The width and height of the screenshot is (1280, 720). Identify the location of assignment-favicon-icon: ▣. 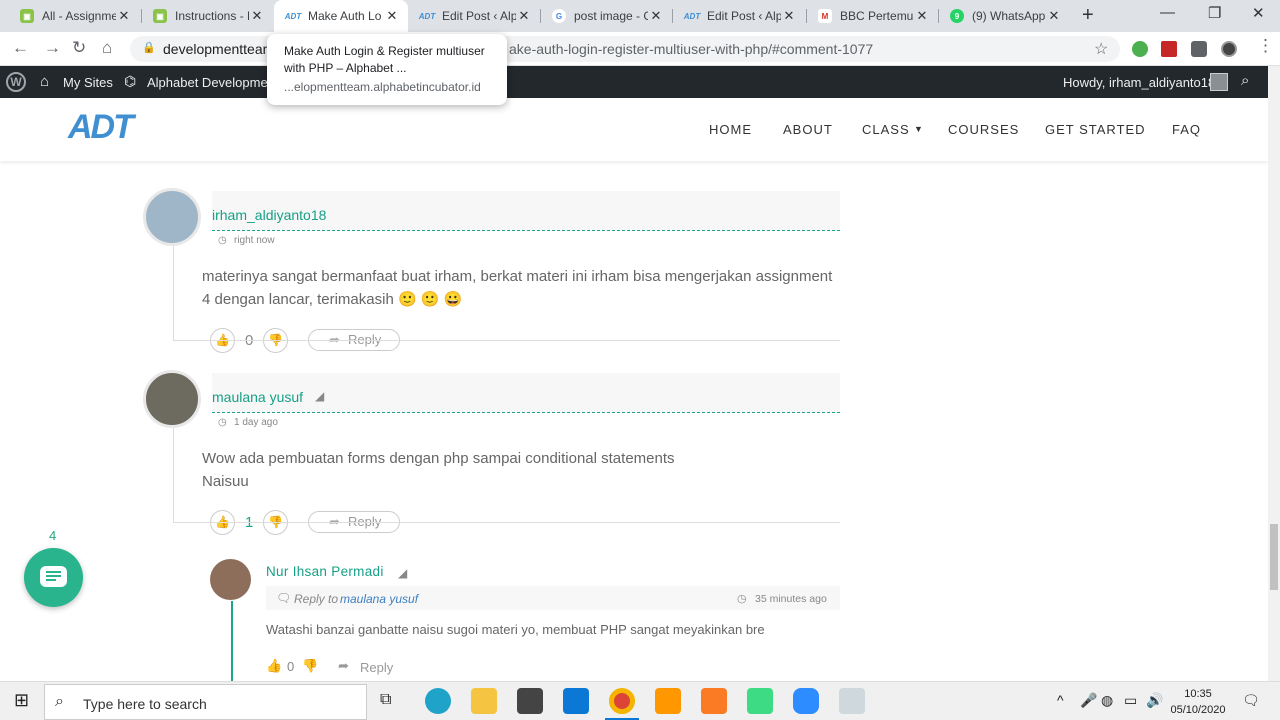
(27, 16).